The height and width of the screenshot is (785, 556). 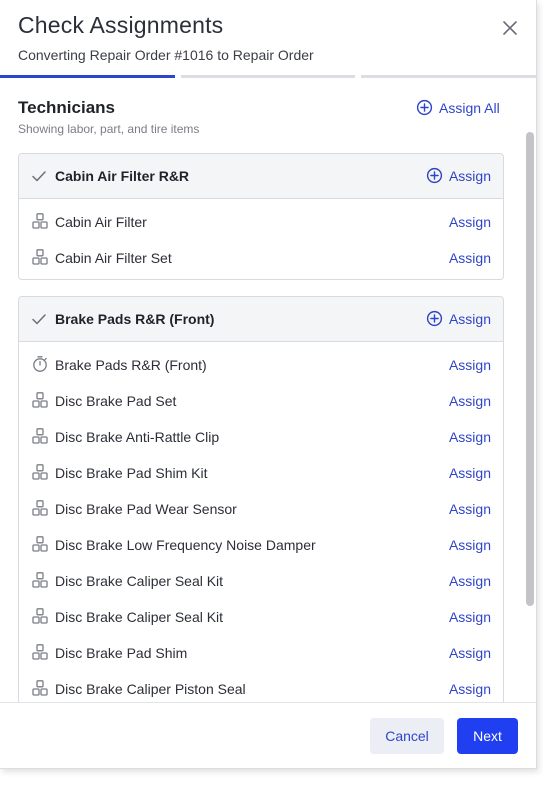 What do you see at coordinates (407, 736) in the screenshot?
I see `cancel-button: Cancel` at bounding box center [407, 736].